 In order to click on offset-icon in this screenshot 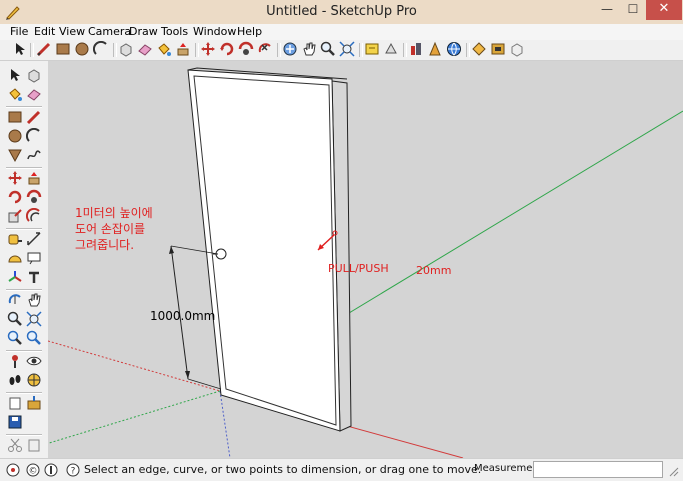, I will do `click(34, 216)`.